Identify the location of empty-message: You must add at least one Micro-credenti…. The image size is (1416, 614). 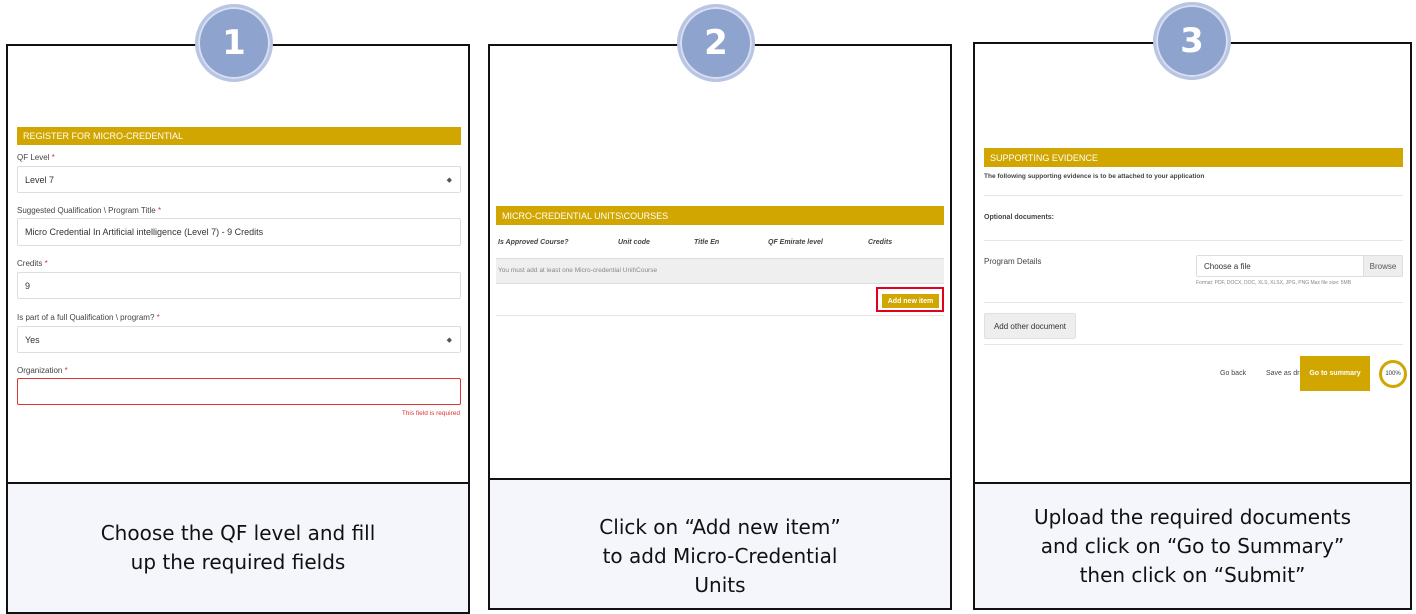
(578, 270).